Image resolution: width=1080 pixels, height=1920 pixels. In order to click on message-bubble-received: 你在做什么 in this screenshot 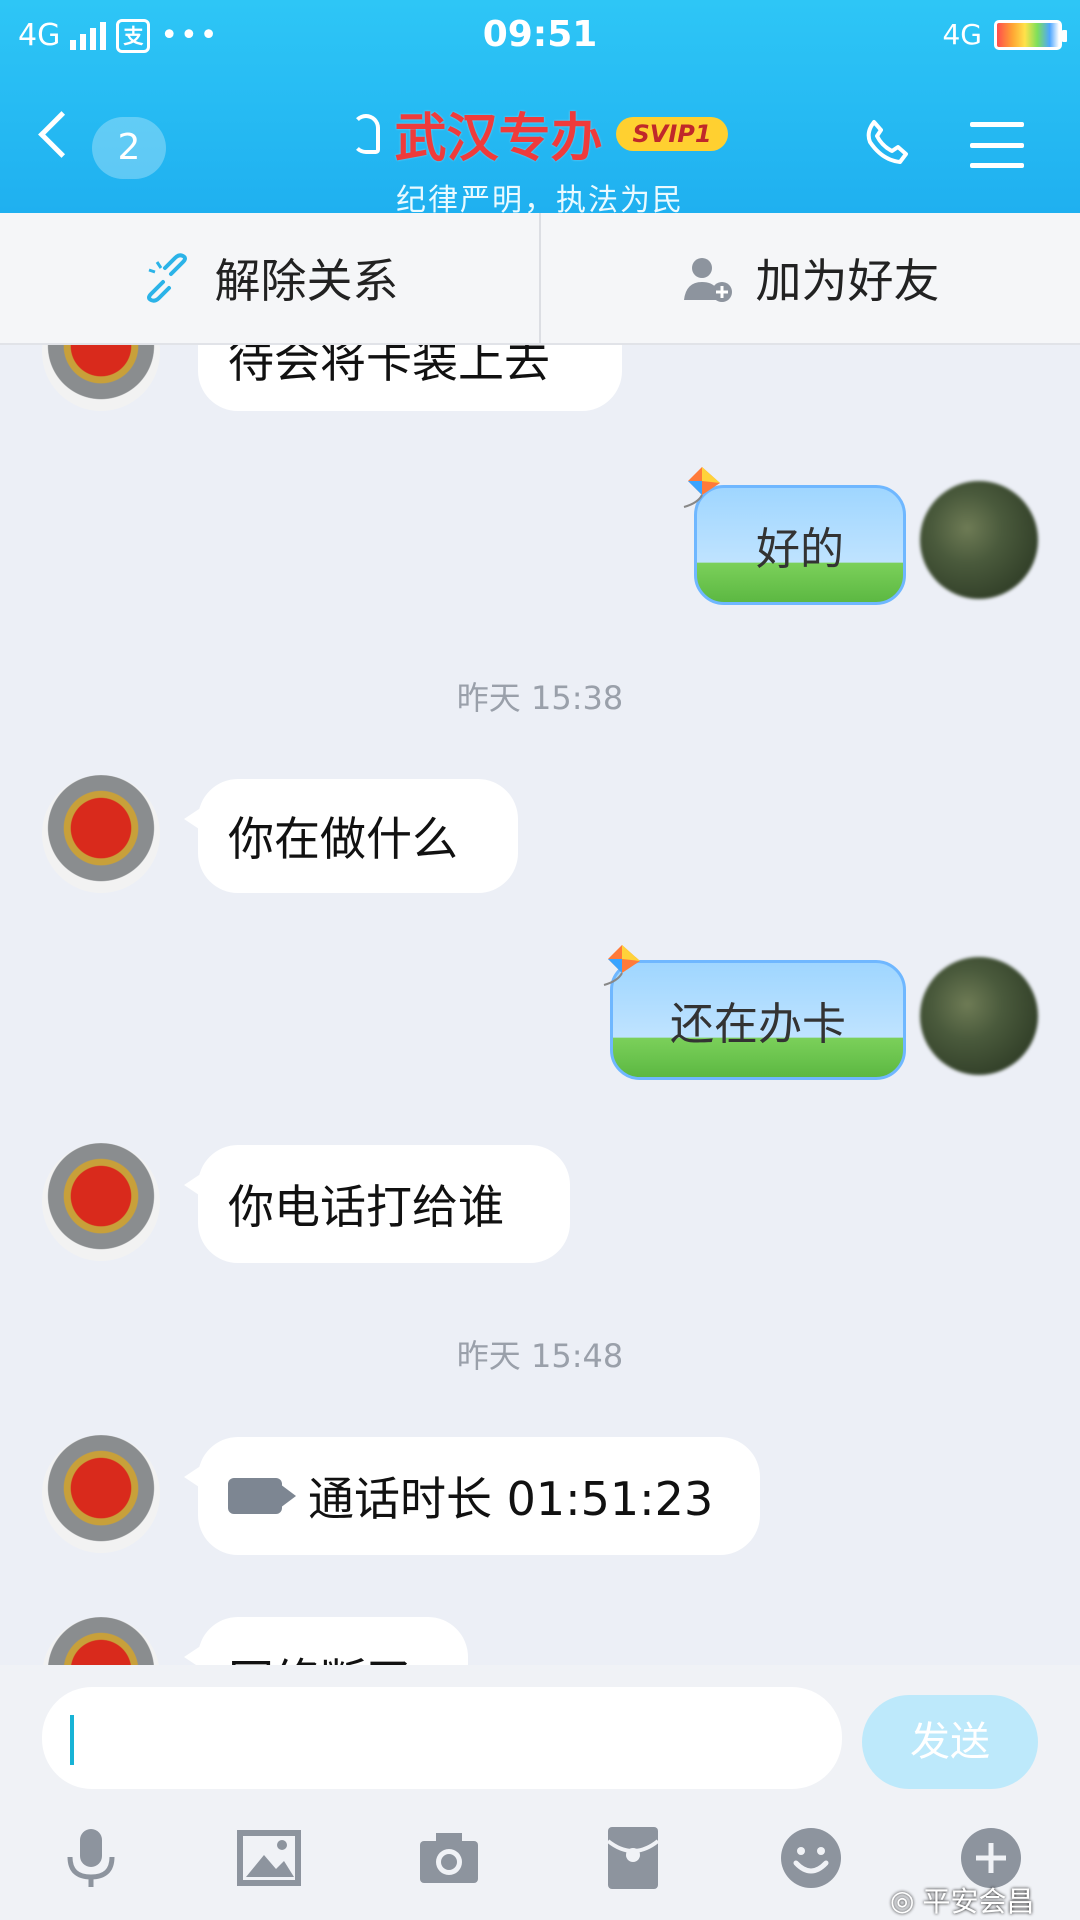, I will do `click(351, 836)`.